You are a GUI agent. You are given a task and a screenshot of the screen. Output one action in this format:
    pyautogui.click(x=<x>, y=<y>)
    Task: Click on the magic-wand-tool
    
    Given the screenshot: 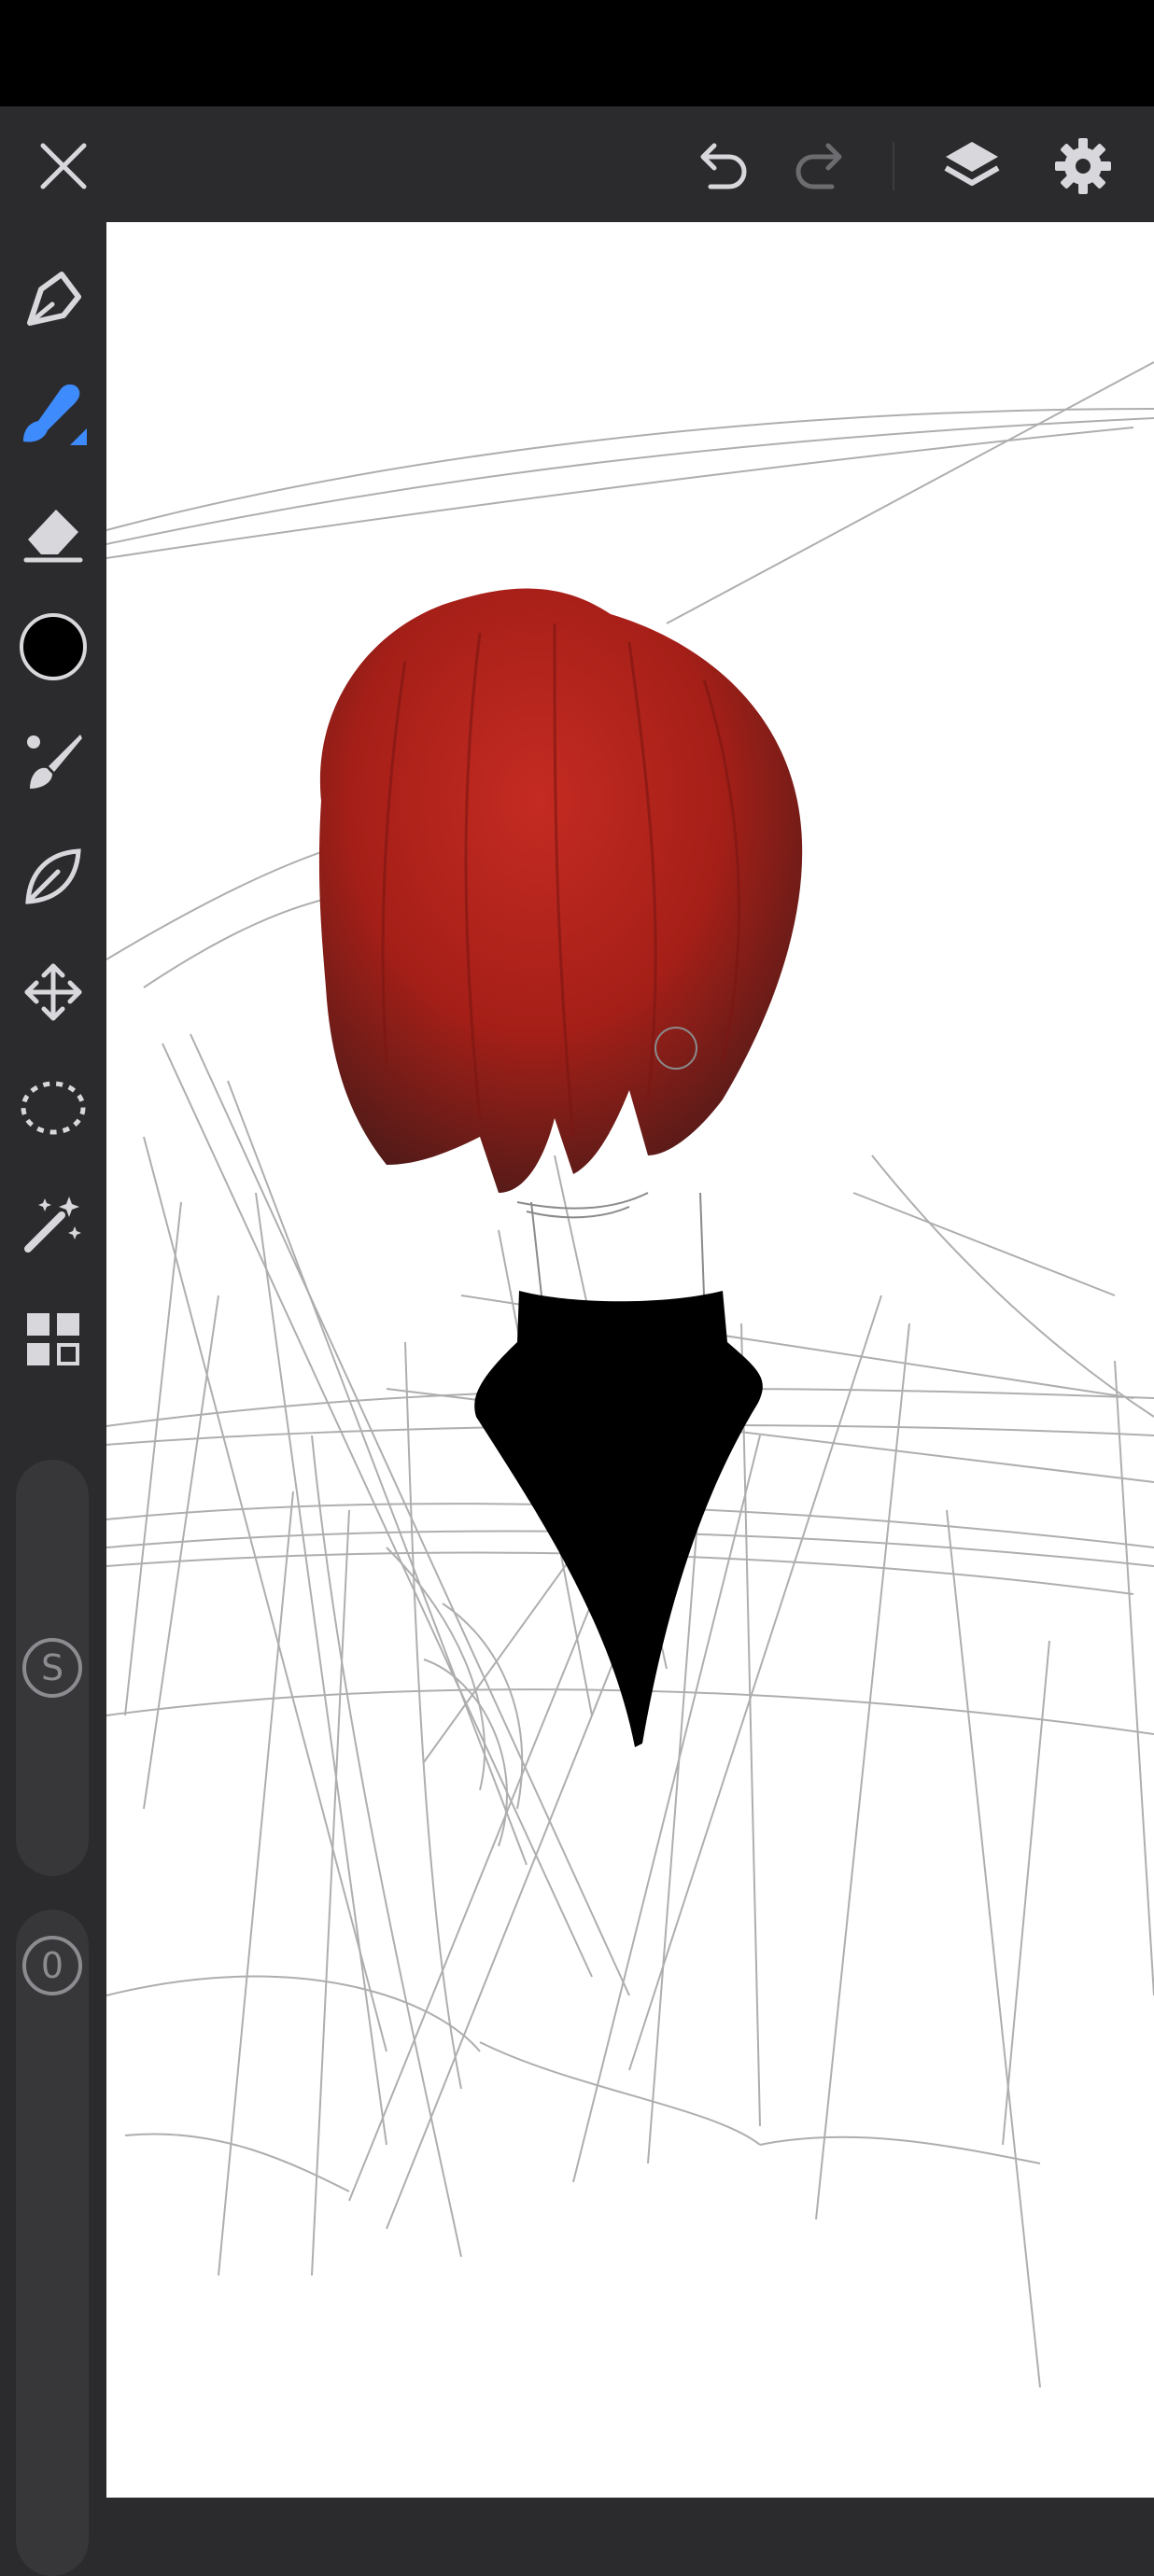 What is the action you would take?
    pyautogui.click(x=53, y=1223)
    